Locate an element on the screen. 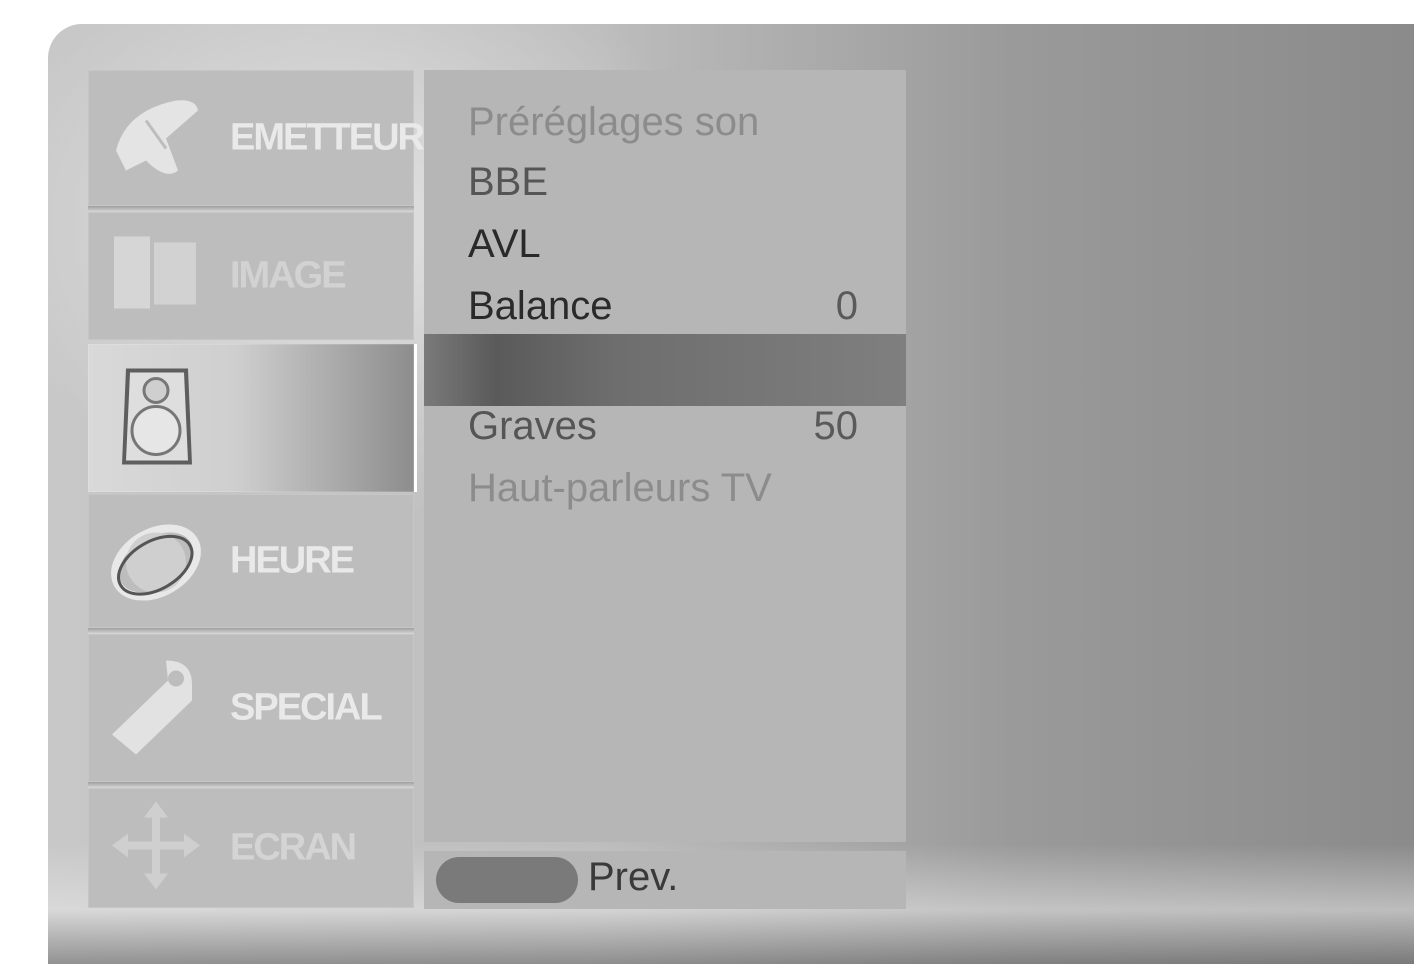 The height and width of the screenshot is (964, 1414). orbit-icon is located at coordinates (156, 561).